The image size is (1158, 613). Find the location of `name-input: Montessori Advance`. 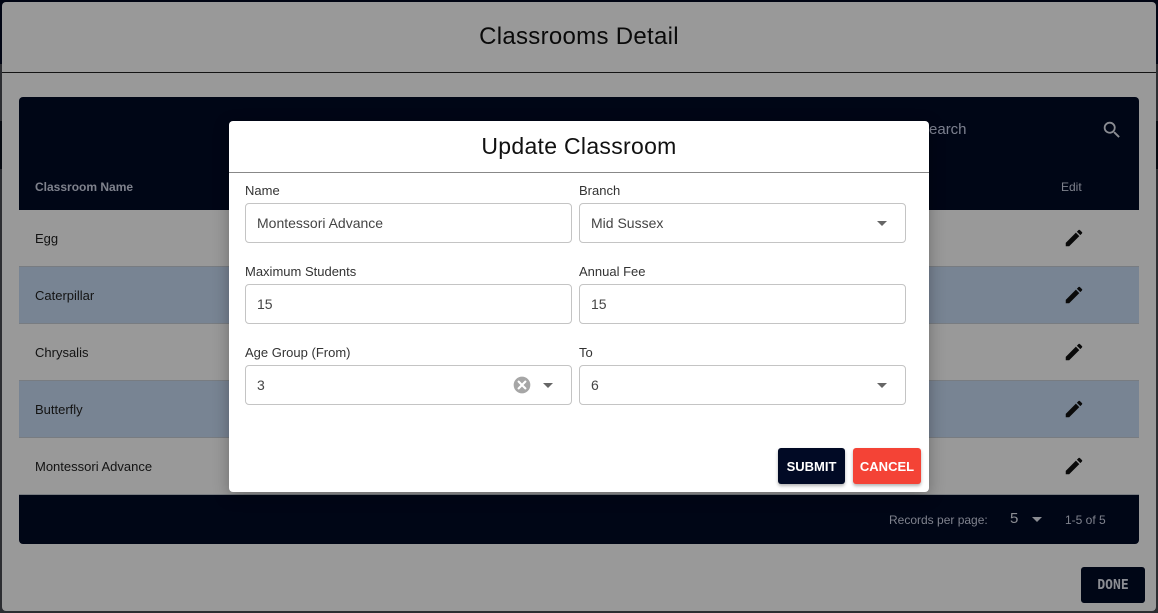

name-input: Montessori Advance is located at coordinates (408, 223).